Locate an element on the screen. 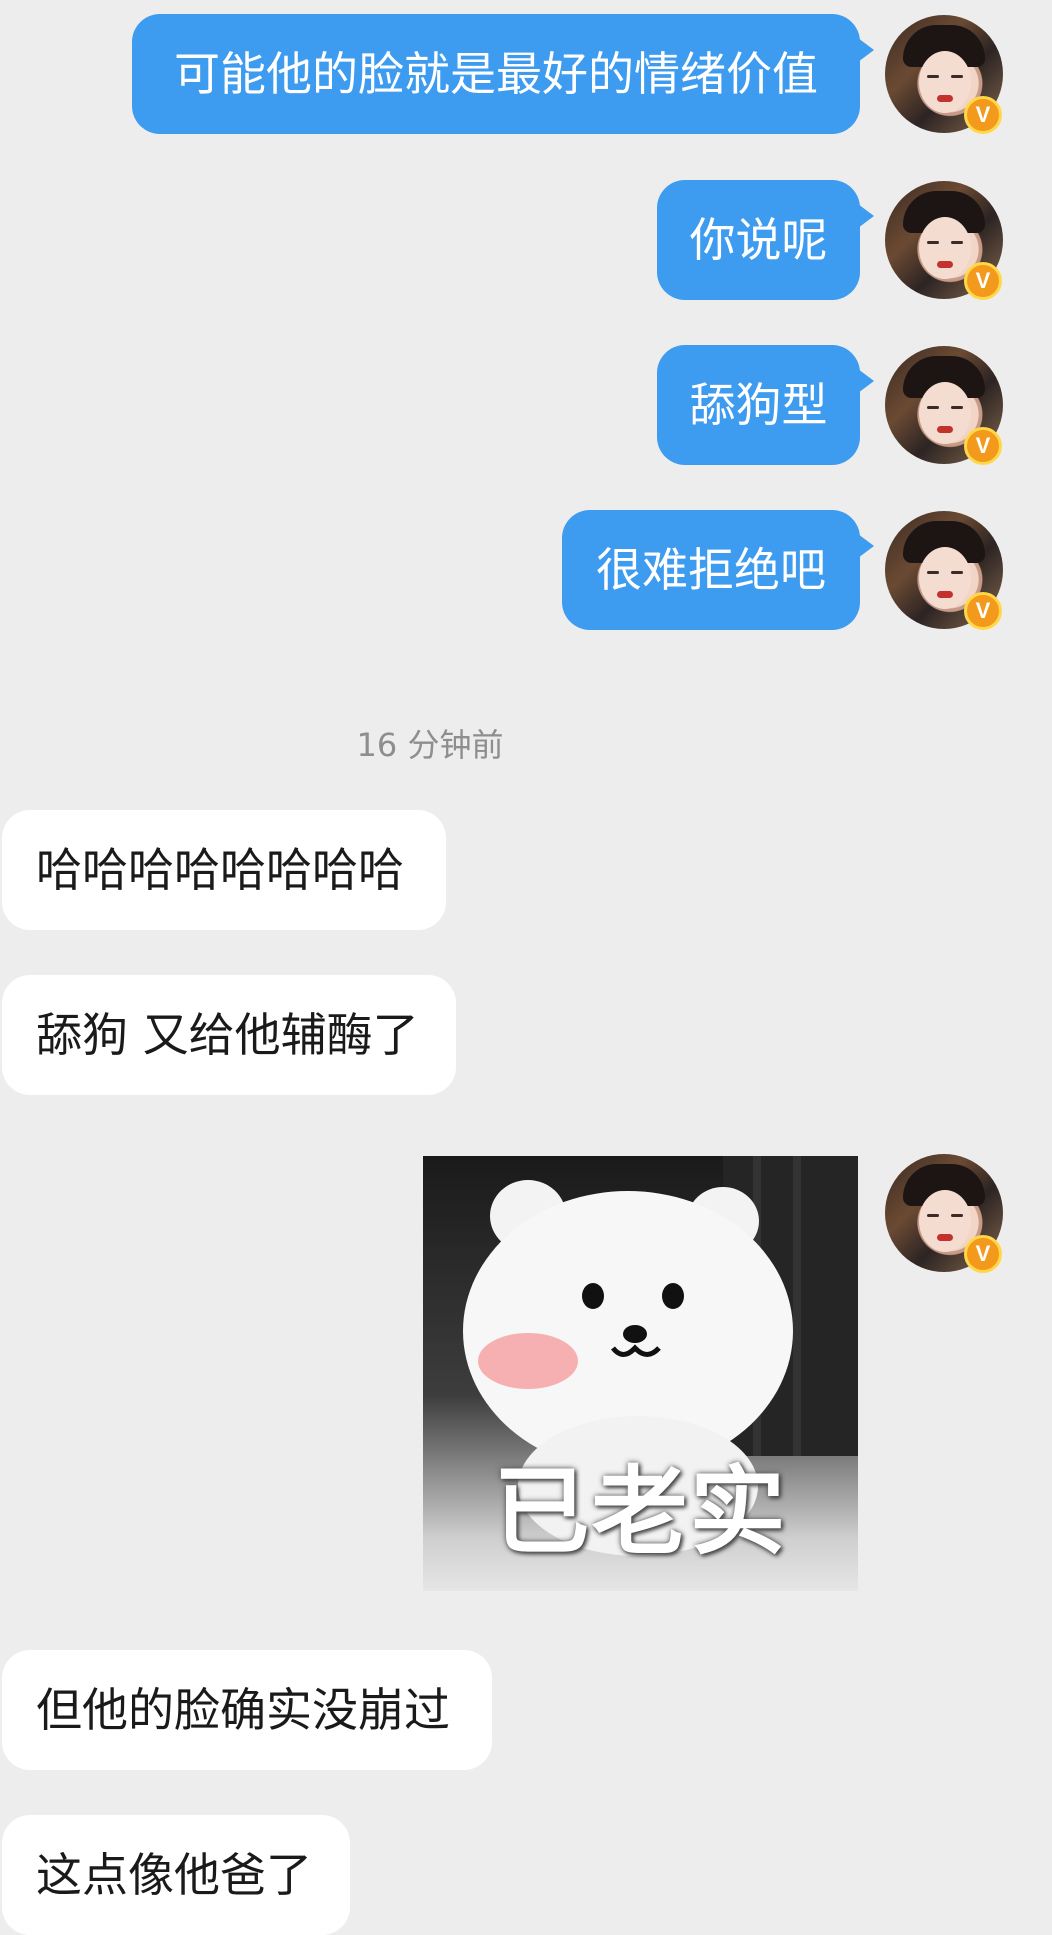 This screenshot has height=1935, width=1052. incoming-bubble: 但他的脸确实没崩过 is located at coordinates (247, 1710).